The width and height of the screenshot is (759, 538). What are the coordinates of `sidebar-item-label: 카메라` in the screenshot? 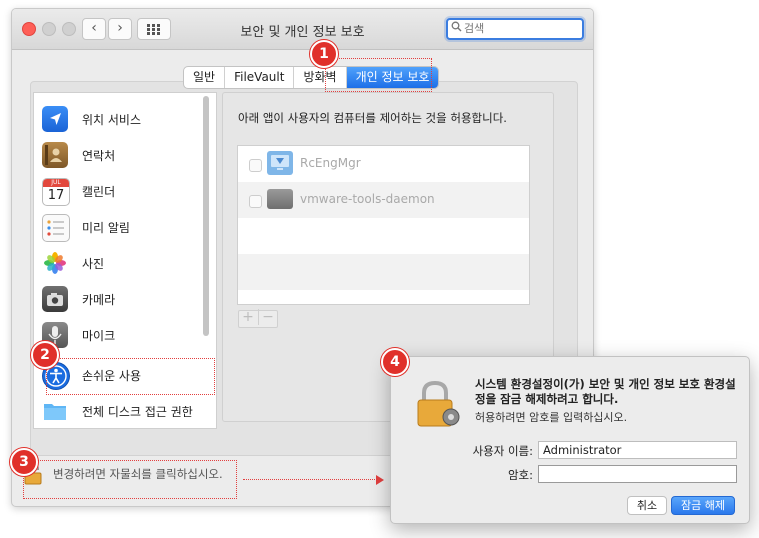 It's located at (99, 300).